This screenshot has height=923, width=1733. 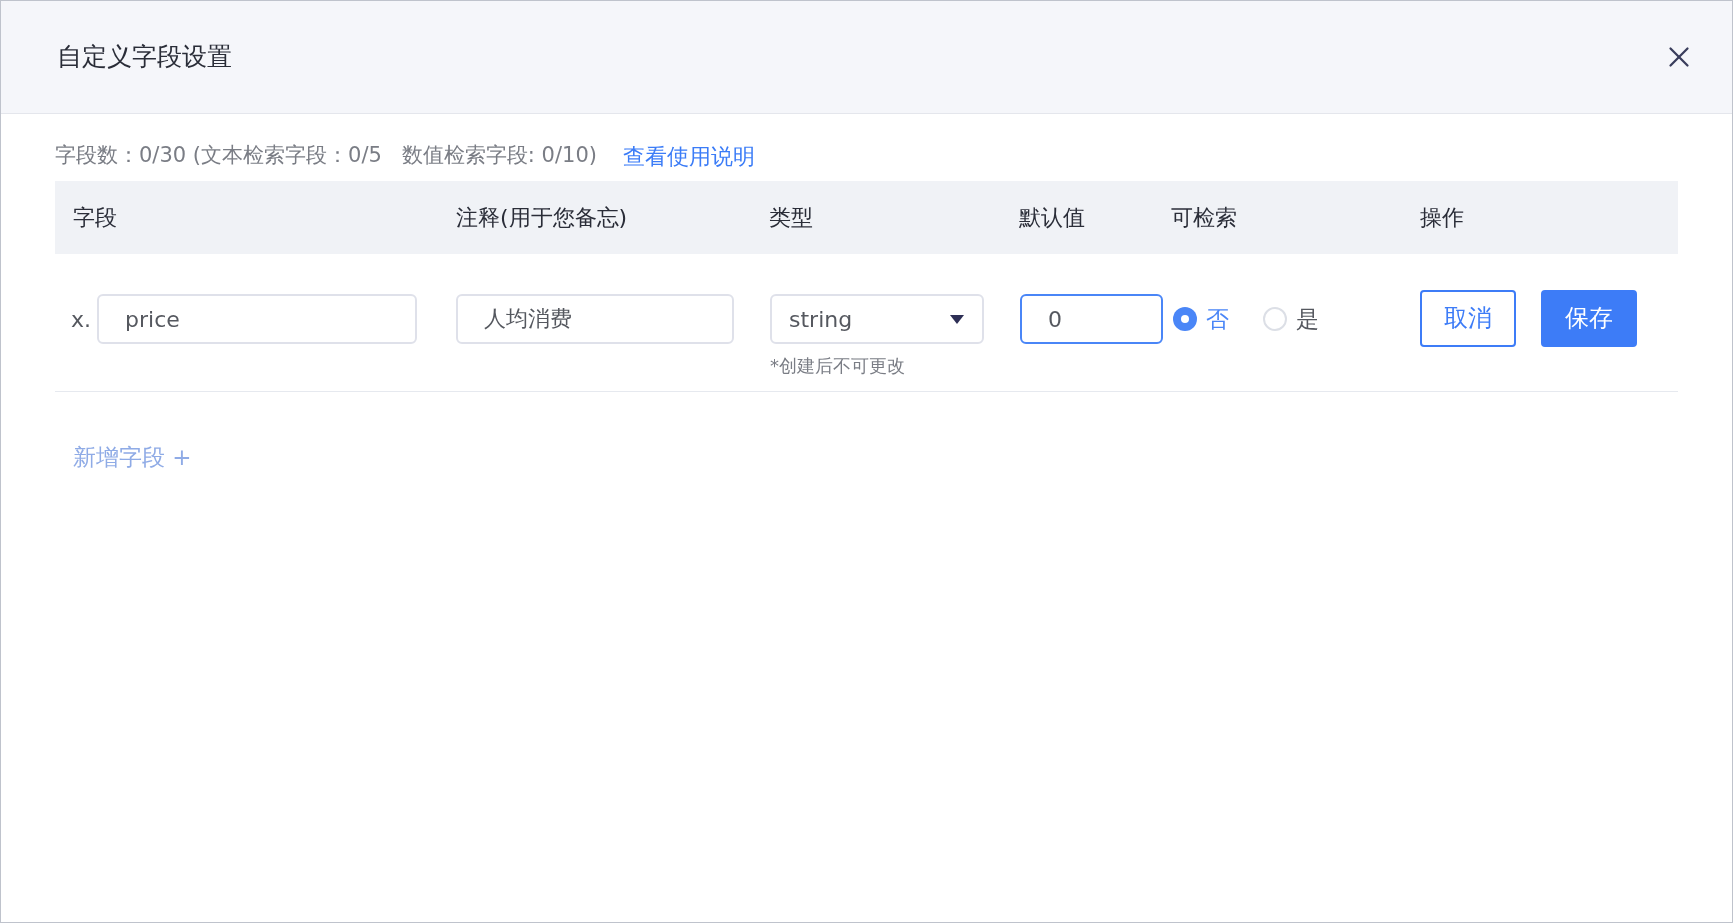 I want to click on save-button: 保存, so click(x=1589, y=318).